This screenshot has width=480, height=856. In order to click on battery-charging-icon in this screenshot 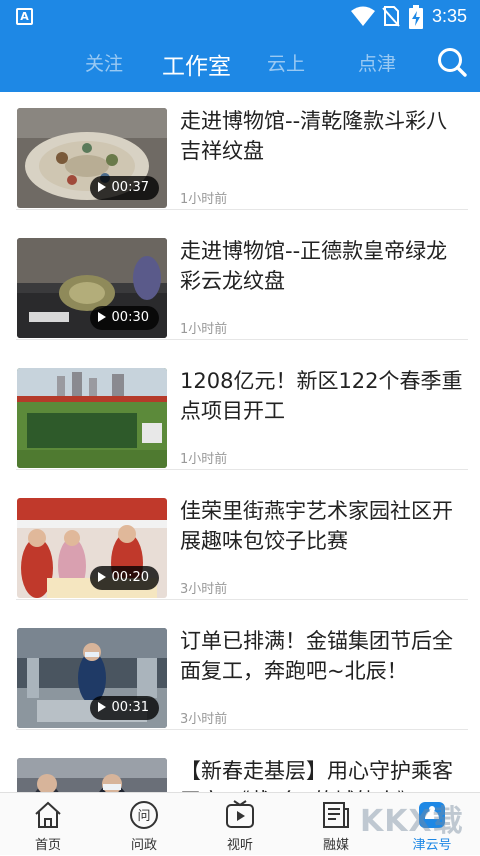, I will do `click(416, 17)`.